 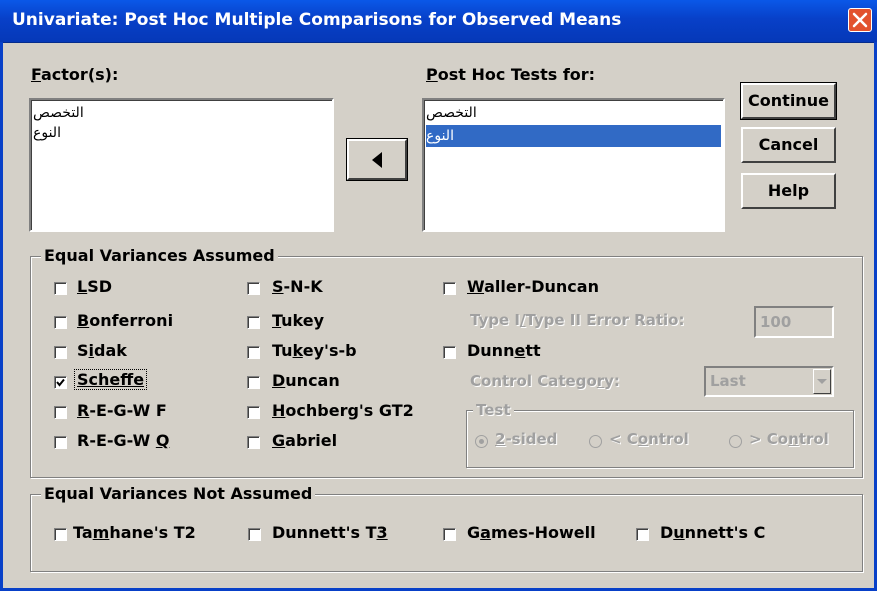 What do you see at coordinates (769, 381) in the screenshot?
I see `control-category-select: Last` at bounding box center [769, 381].